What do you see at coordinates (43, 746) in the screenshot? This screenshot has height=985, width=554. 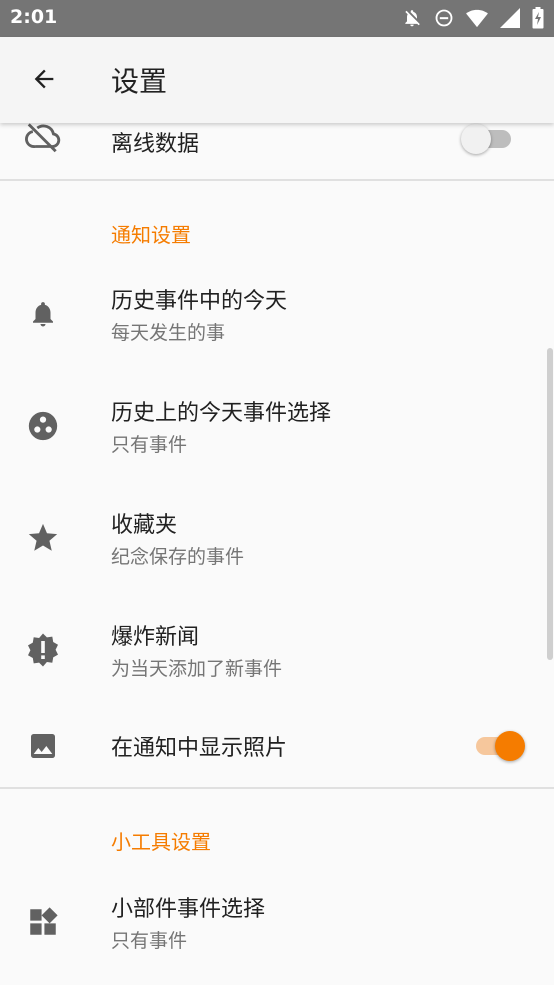 I see `image-icon` at bounding box center [43, 746].